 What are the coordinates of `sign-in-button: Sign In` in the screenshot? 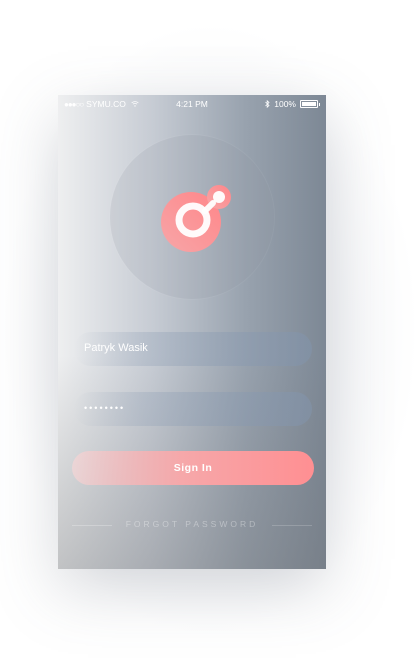 It's located at (193, 468).